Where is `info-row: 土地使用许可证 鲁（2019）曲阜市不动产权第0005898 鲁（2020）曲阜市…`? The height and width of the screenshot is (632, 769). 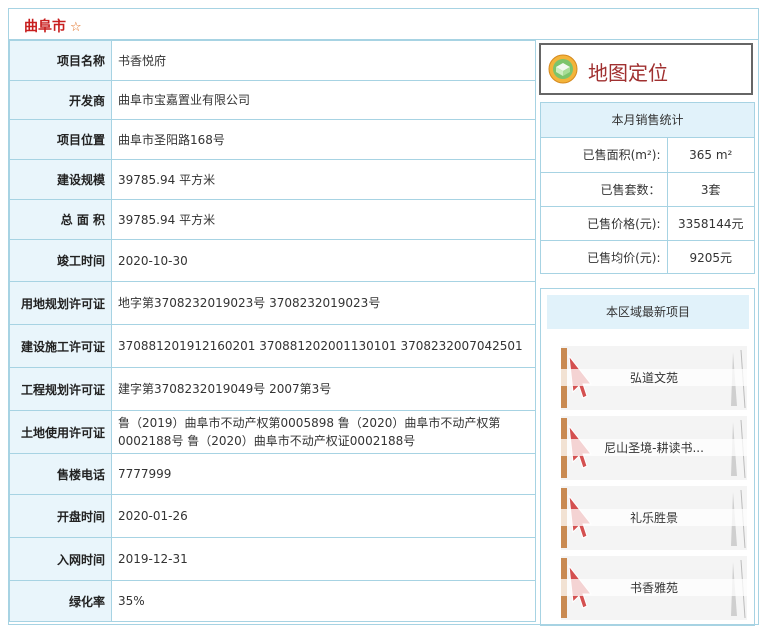
info-row: 土地使用许可证 鲁（2019）曲阜市不动产权第0005898 鲁（2020）曲阜市… is located at coordinates (272, 432).